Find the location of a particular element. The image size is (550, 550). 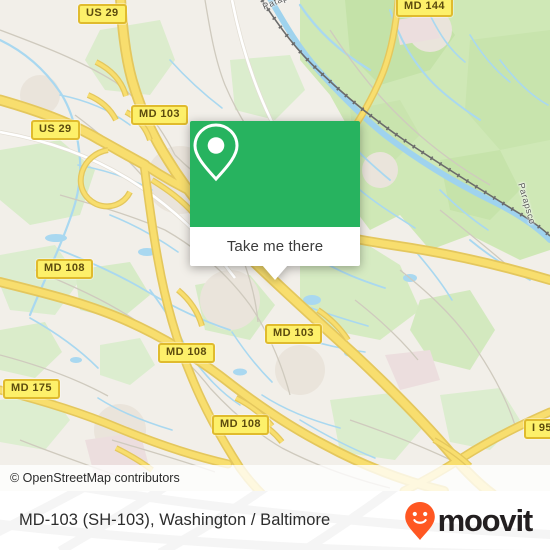

popup-tail is located at coordinates (275, 272).